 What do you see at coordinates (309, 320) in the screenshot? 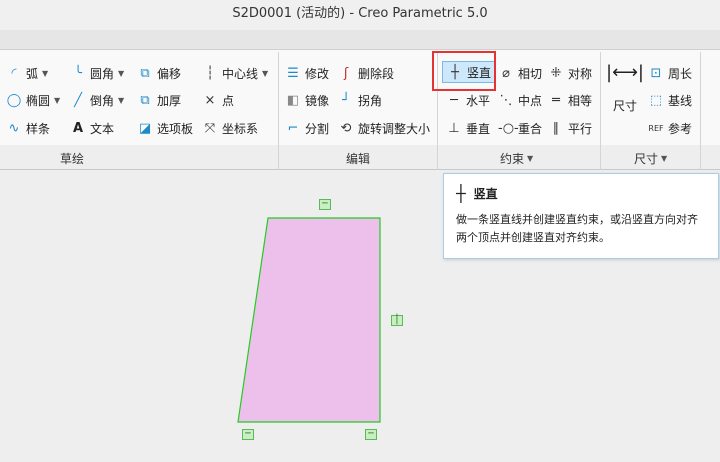
I see `trapezoid-sketch` at bounding box center [309, 320].